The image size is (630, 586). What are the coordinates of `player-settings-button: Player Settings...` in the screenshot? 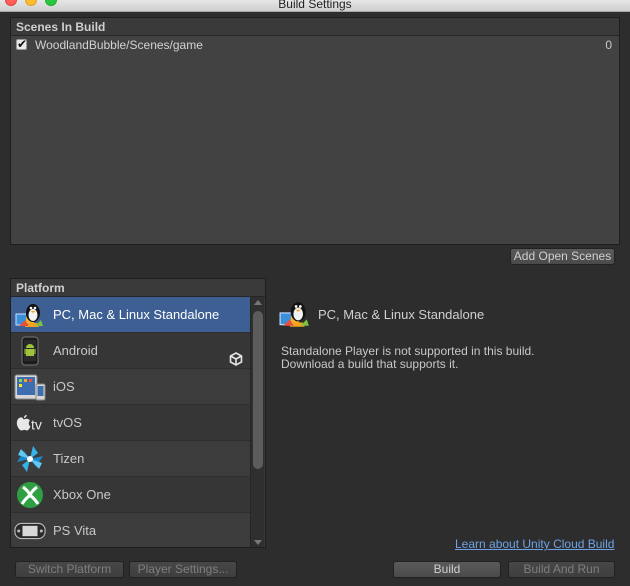 It's located at (183, 569).